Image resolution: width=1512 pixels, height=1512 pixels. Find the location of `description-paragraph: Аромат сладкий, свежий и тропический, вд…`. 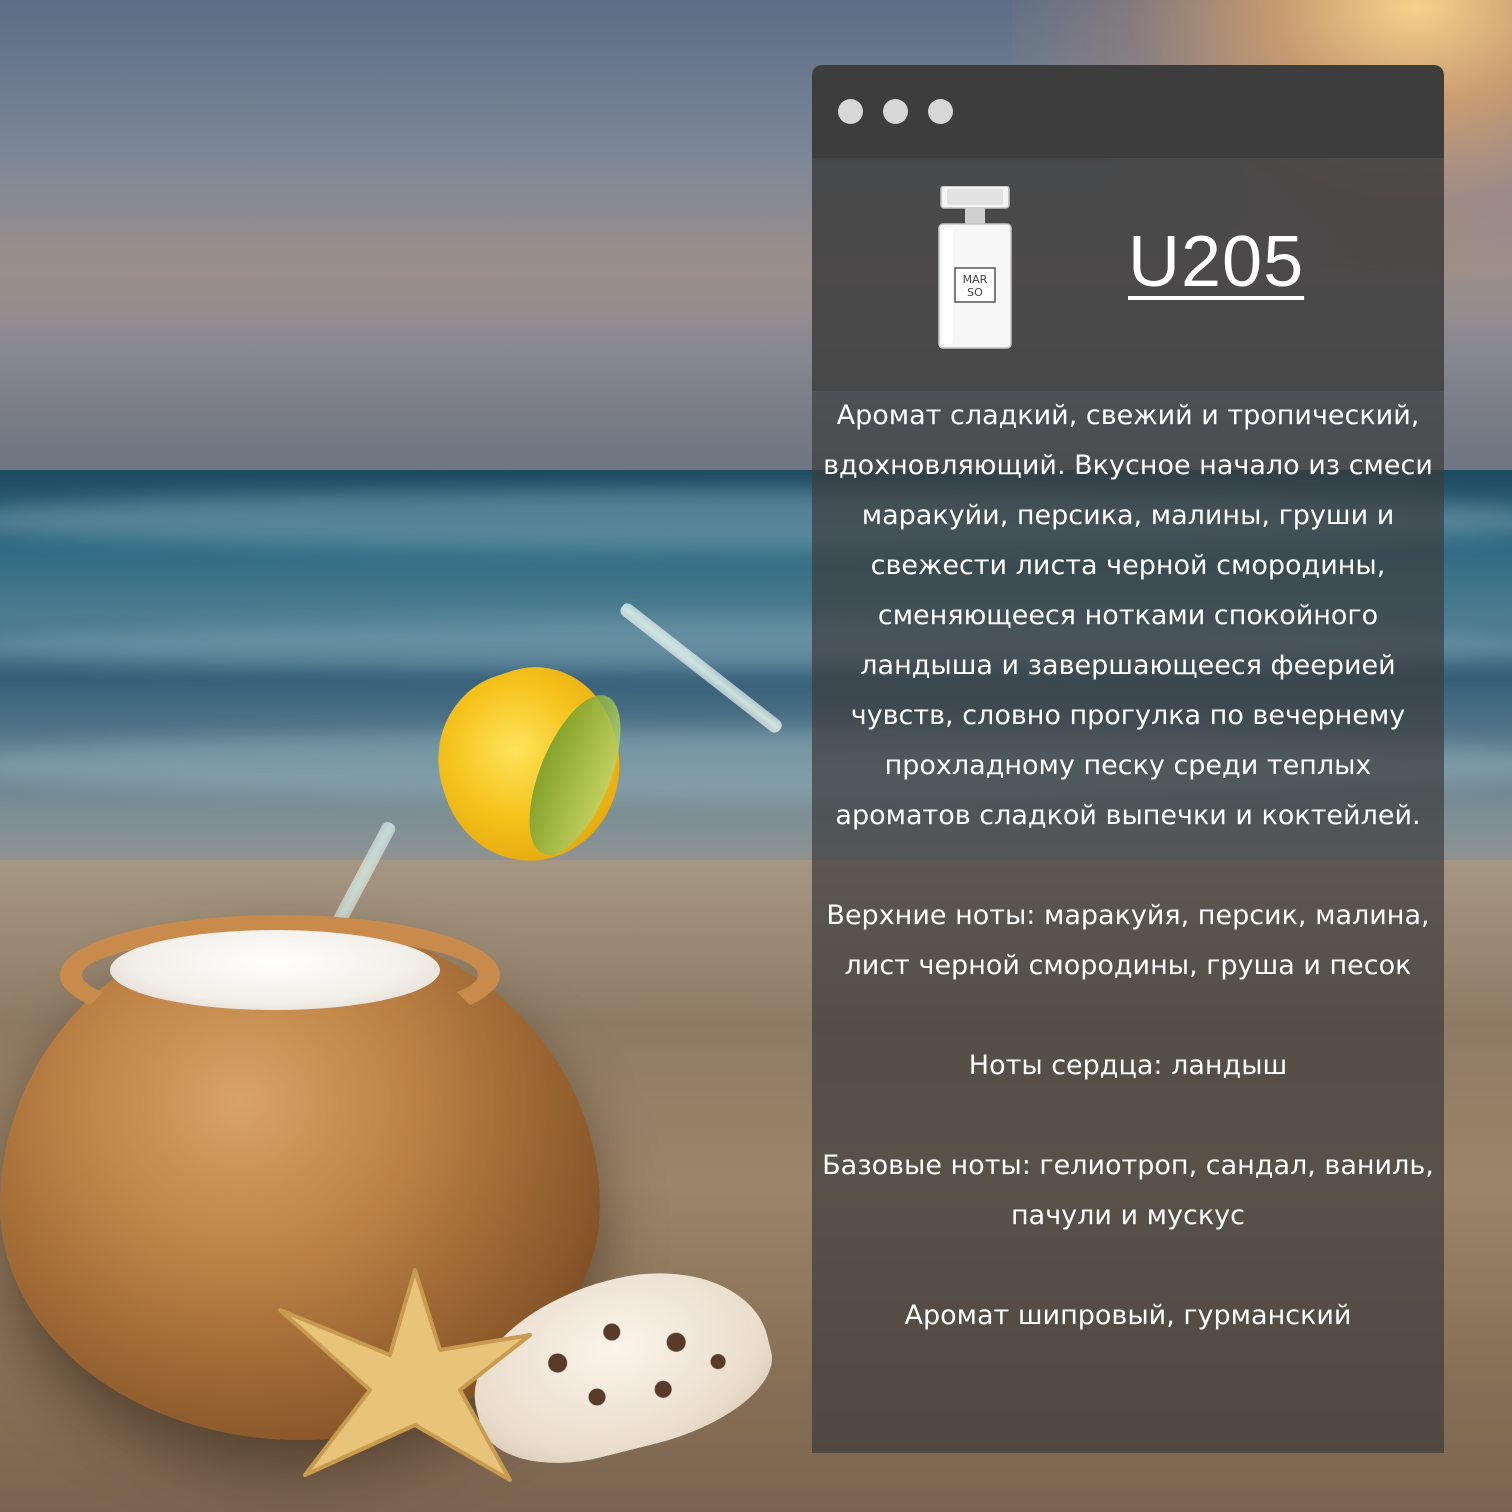

description-paragraph: Аромат сладкий, свежий и тропический, вд… is located at coordinates (1128, 615).